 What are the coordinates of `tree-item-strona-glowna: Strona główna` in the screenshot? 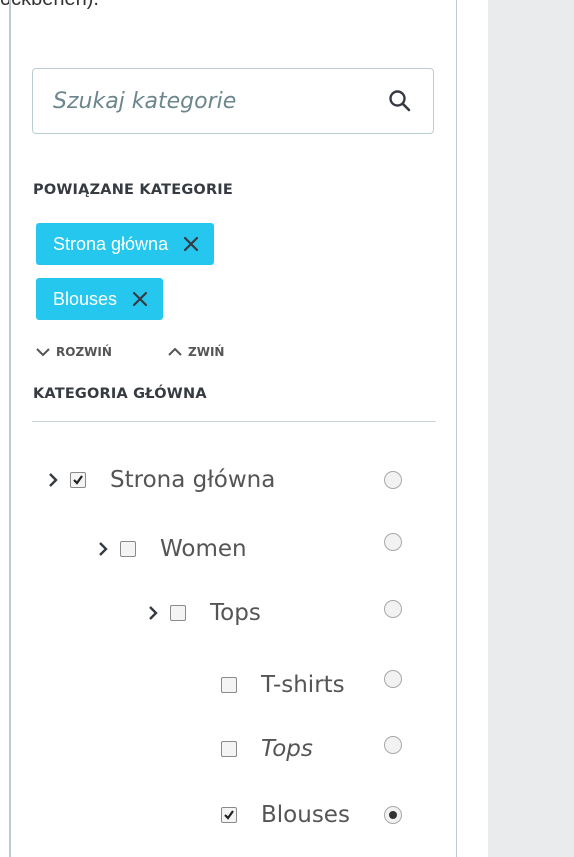 It's located at (159, 480).